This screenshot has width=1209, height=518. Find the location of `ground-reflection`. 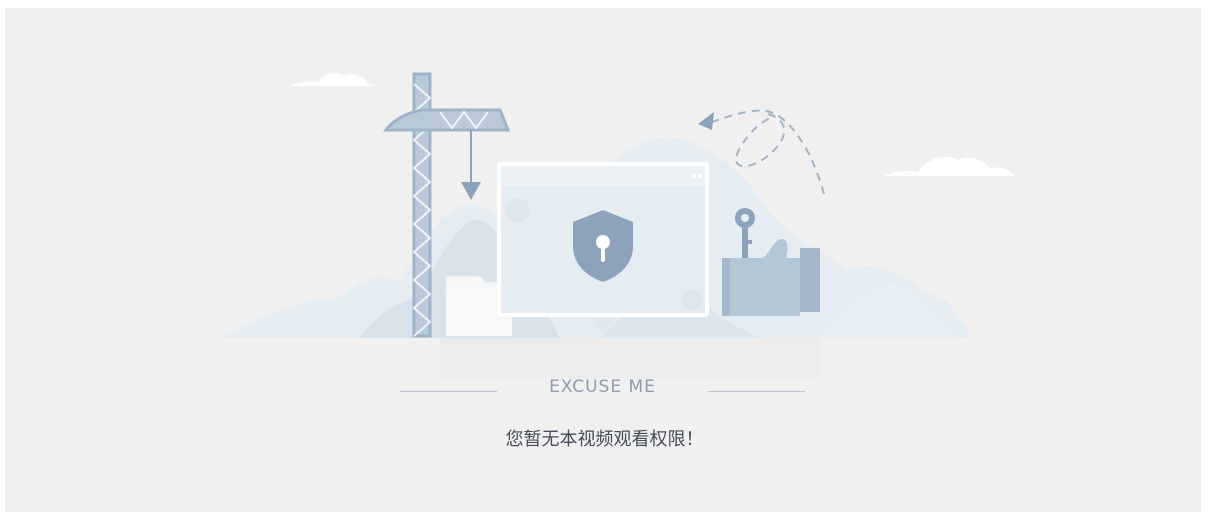

ground-reflection is located at coordinates (630, 358).